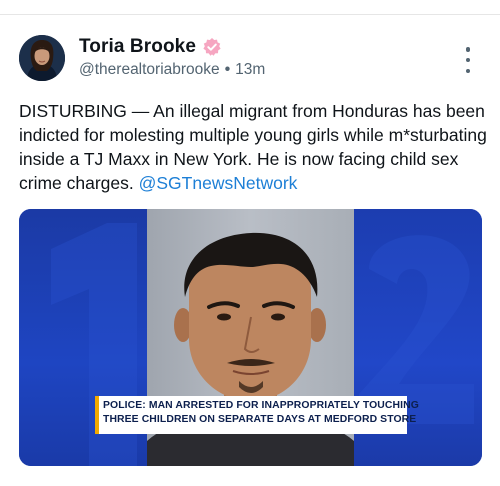 This screenshot has width=500, height=486. Describe the element at coordinates (149, 70) in the screenshot. I see `author-handle: @therealtoriabrooke` at that location.